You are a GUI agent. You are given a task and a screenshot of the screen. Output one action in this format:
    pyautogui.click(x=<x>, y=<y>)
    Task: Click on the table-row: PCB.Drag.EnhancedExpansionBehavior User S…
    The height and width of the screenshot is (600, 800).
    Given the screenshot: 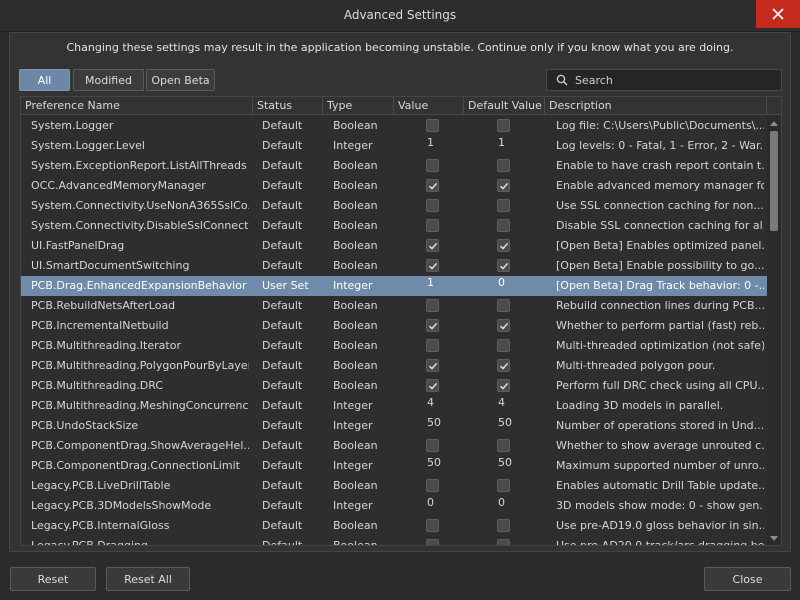 What is the action you would take?
    pyautogui.click(x=394, y=286)
    